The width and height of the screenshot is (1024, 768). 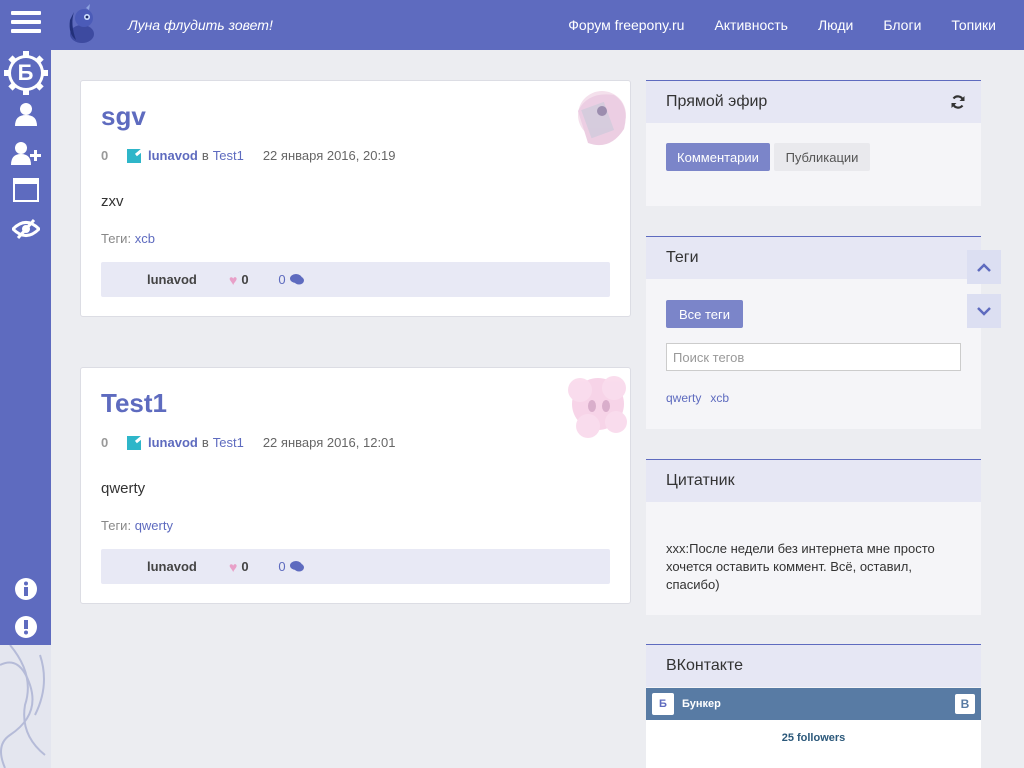 What do you see at coordinates (902, 25) in the screenshot?
I see `nav-blogs: Блоги` at bounding box center [902, 25].